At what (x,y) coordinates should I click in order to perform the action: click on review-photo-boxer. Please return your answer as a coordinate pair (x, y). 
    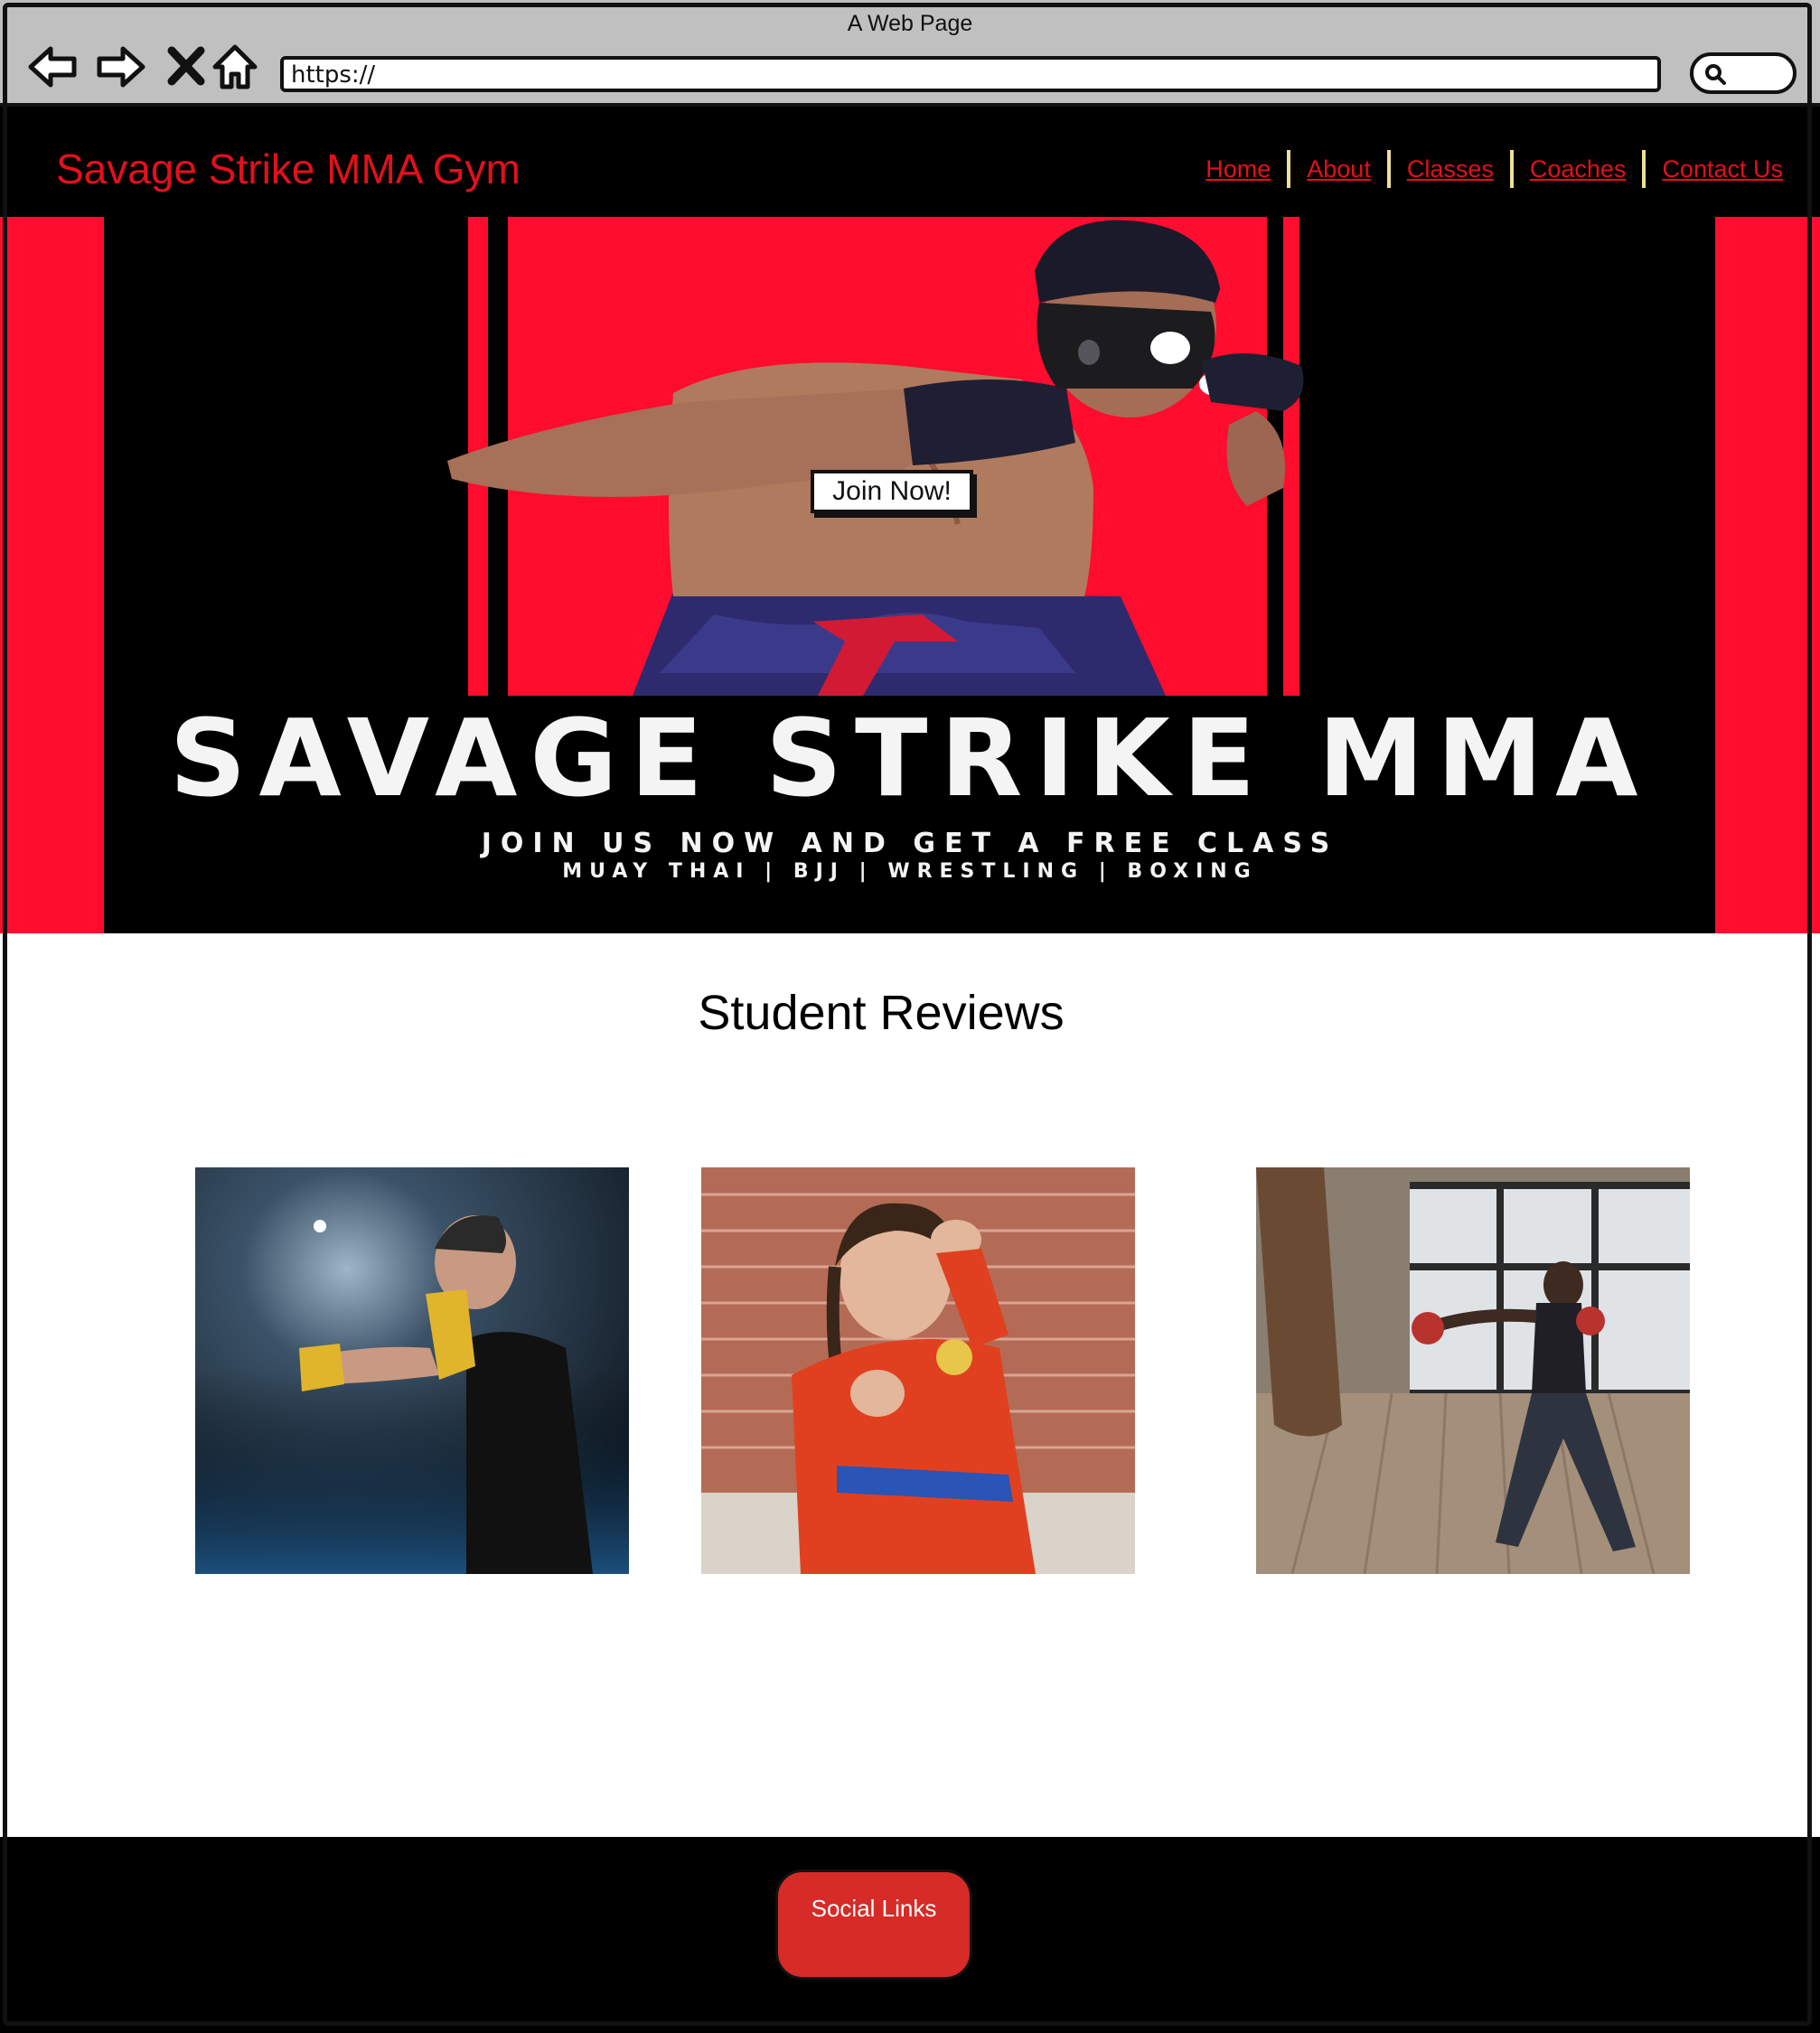
    Looking at the image, I should click on (412, 1370).